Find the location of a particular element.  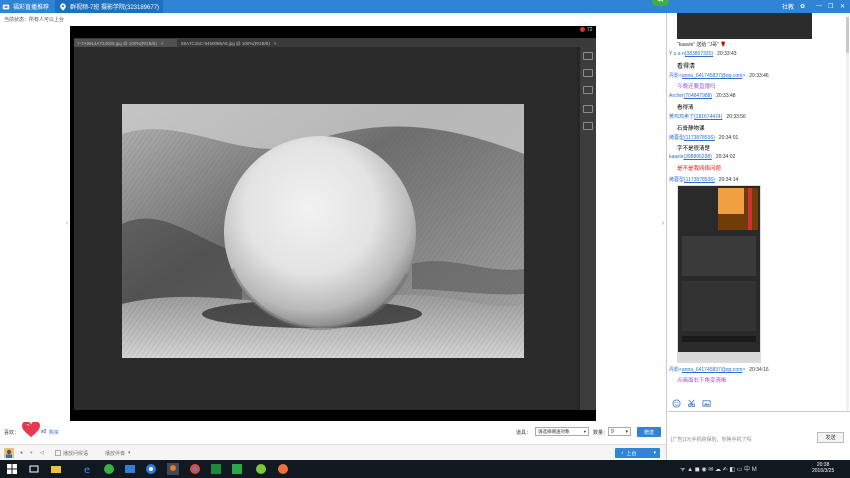

gift-target-value: 请选择赠送对象 is located at coordinates (554, 431).